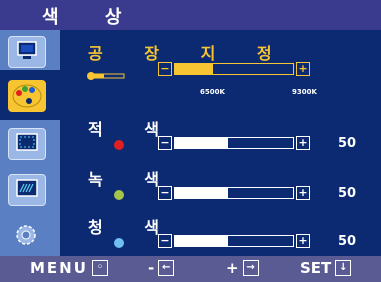 This screenshot has width=381, height=282. Describe the element at coordinates (343, 268) in the screenshot. I see `down-arrow-icon: ↓` at that location.